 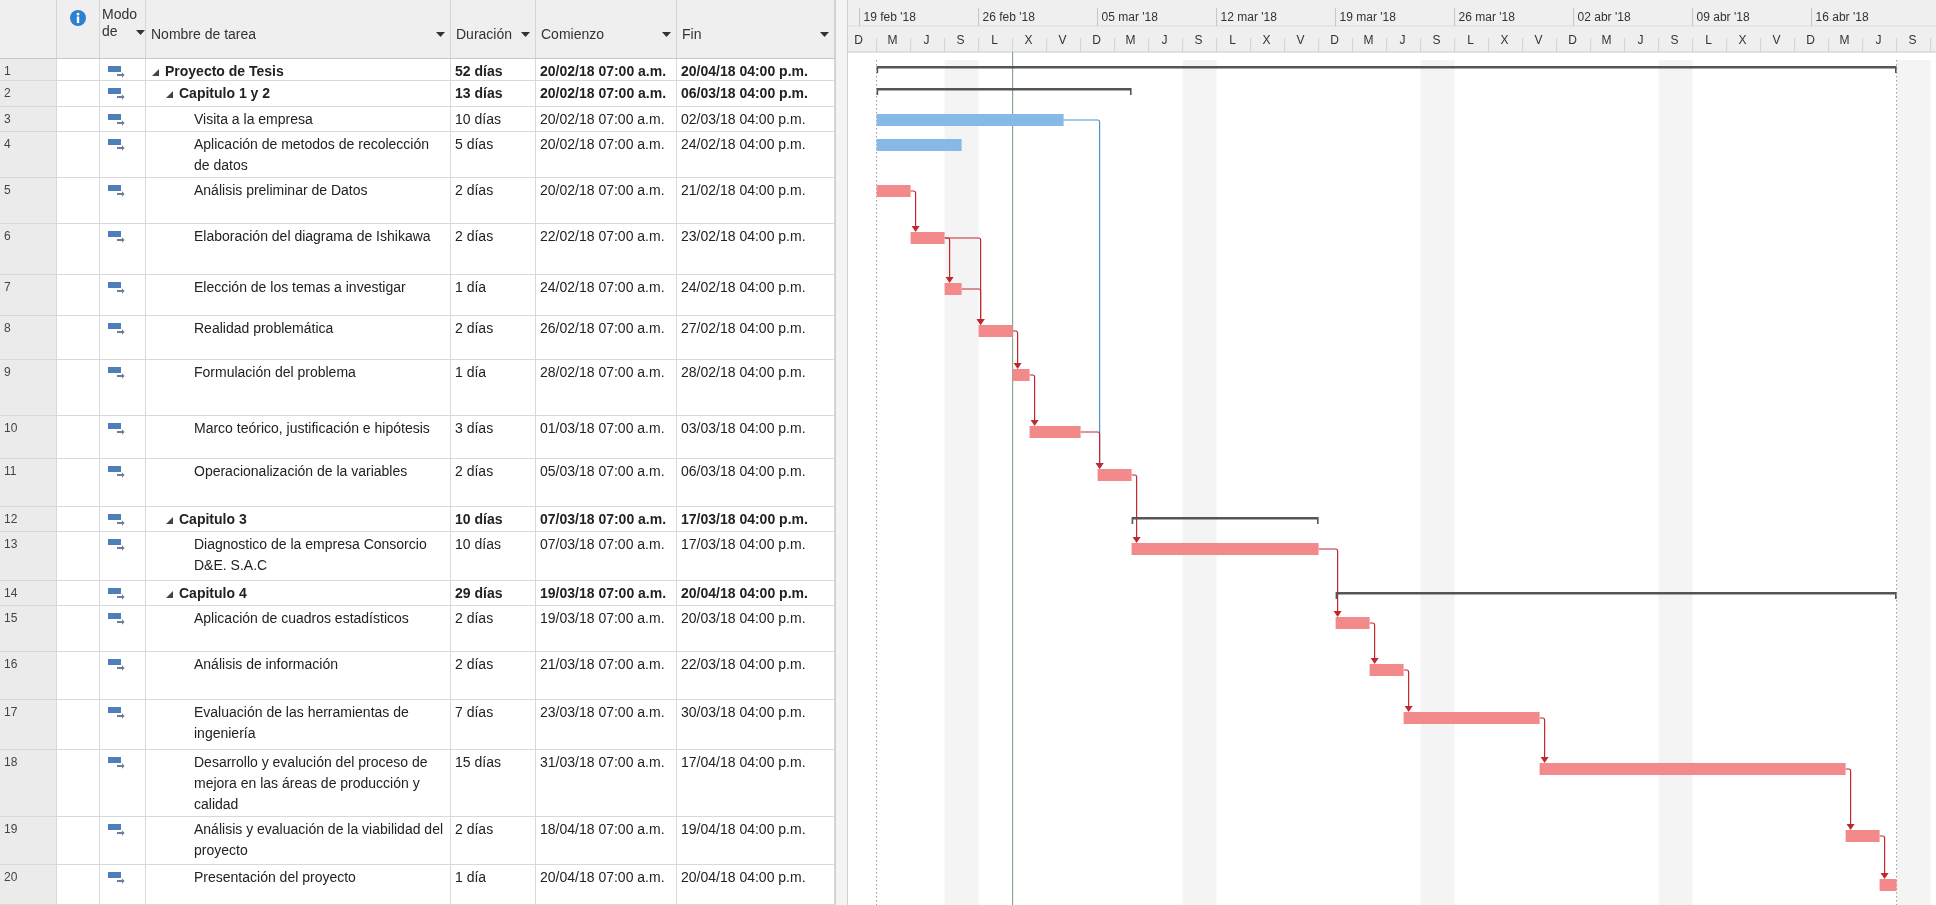 I want to click on start-date: 19/03/18 07:00 a.m., so click(x=603, y=592).